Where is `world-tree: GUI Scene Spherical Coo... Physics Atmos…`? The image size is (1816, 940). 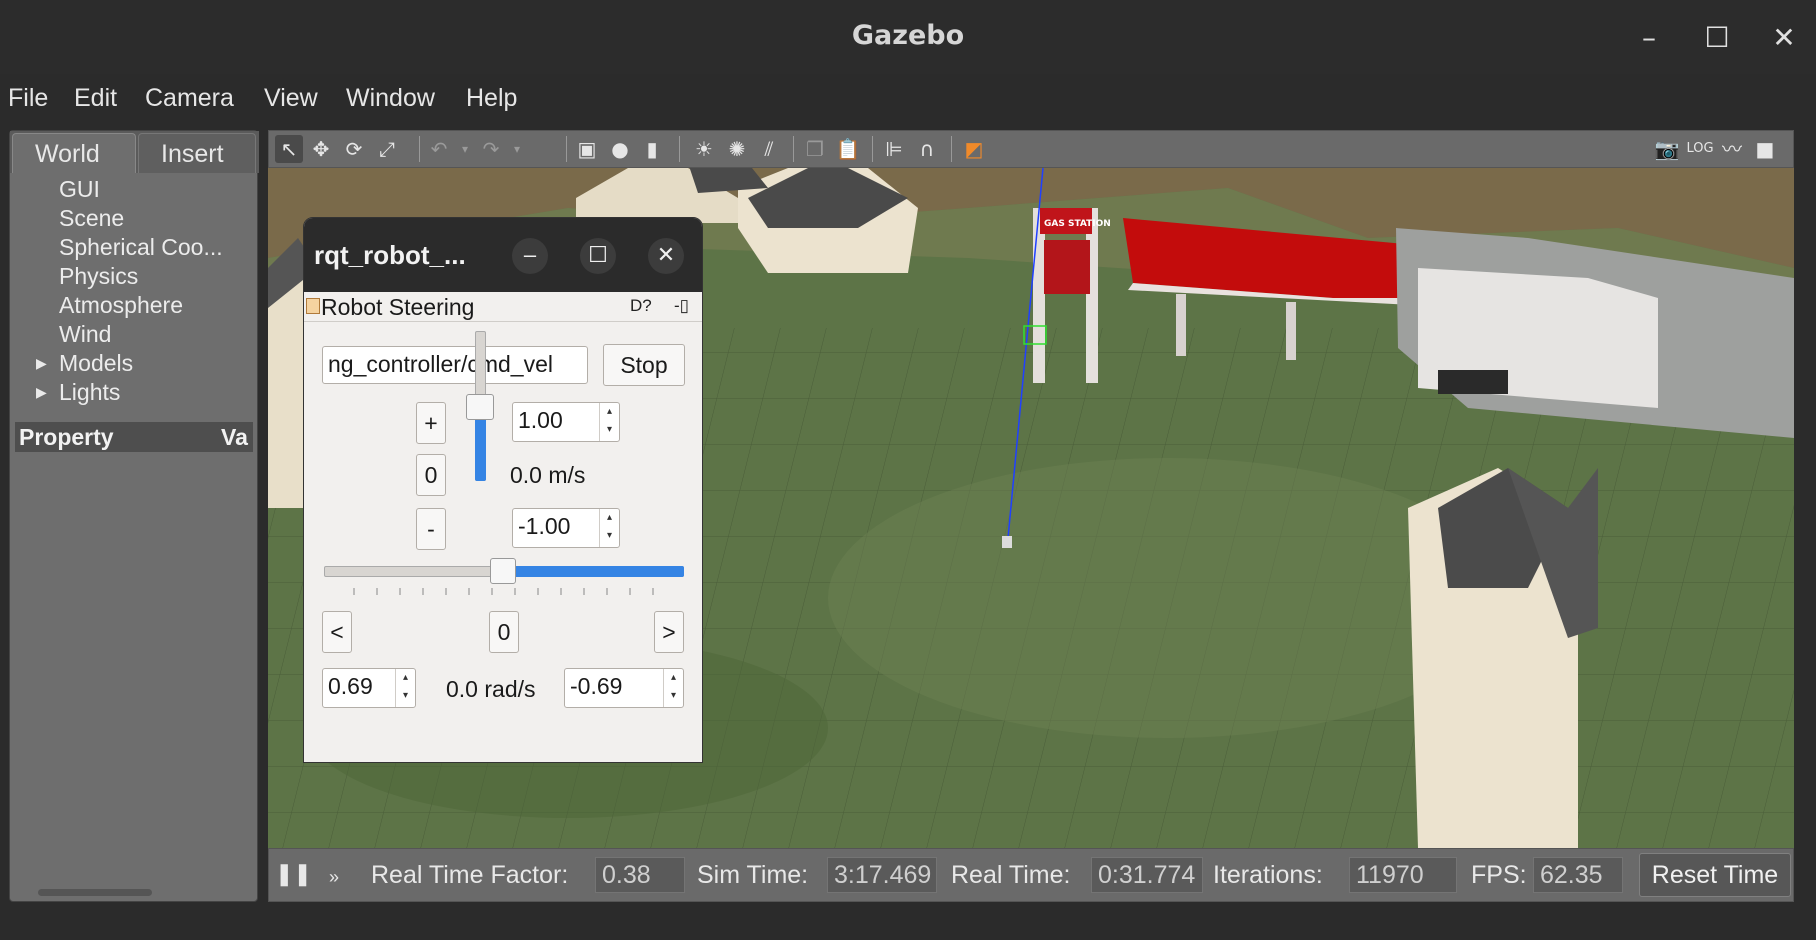 world-tree: GUI Scene Spherical Coo... Physics Atmos… is located at coordinates (134, 291).